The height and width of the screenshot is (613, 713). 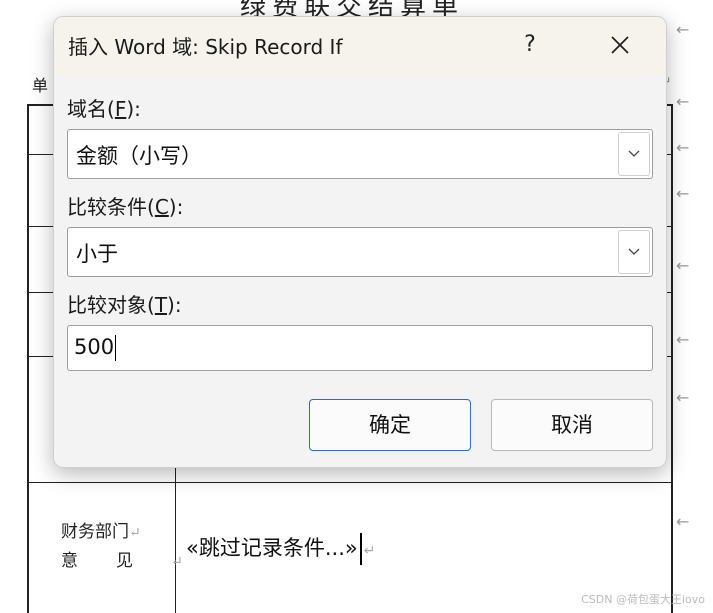 I want to click on merge-field-cell: «跳过记录条件...» ↵, so click(x=280, y=548).